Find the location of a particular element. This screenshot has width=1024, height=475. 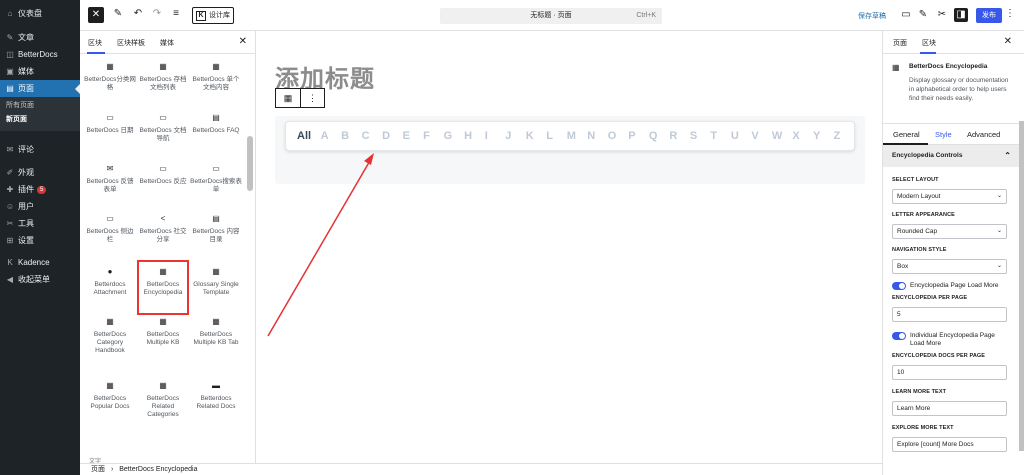

edit-preview-icon: ✎ is located at coordinates (923, 15).